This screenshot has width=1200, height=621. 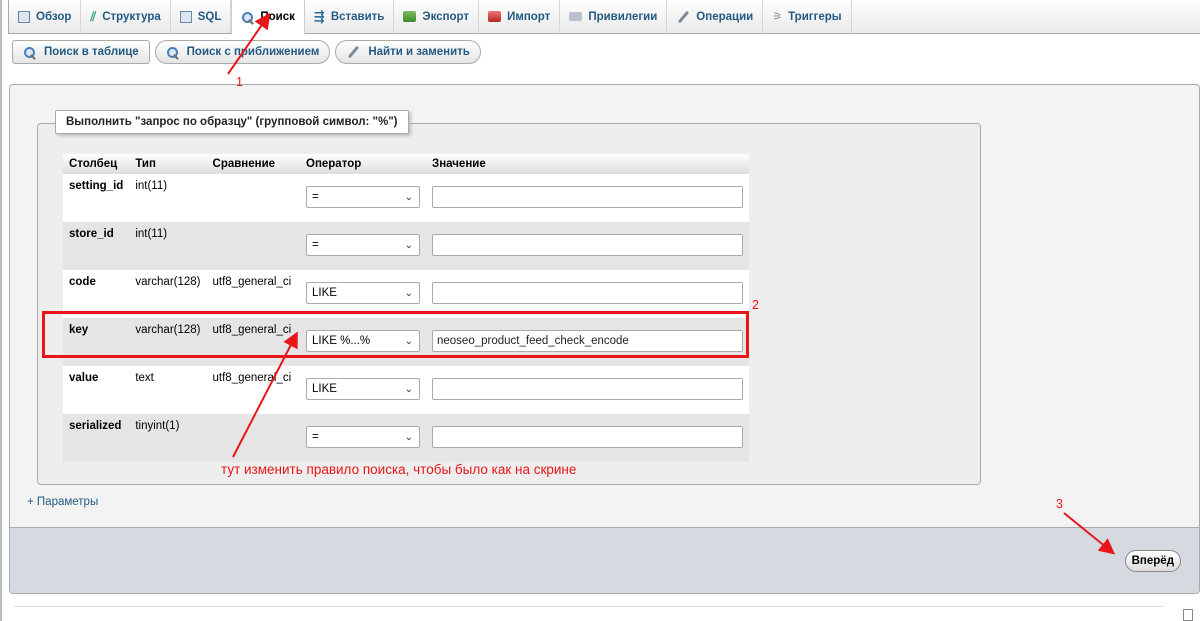 I want to click on window-left-edge, so click(x=1, y=310).